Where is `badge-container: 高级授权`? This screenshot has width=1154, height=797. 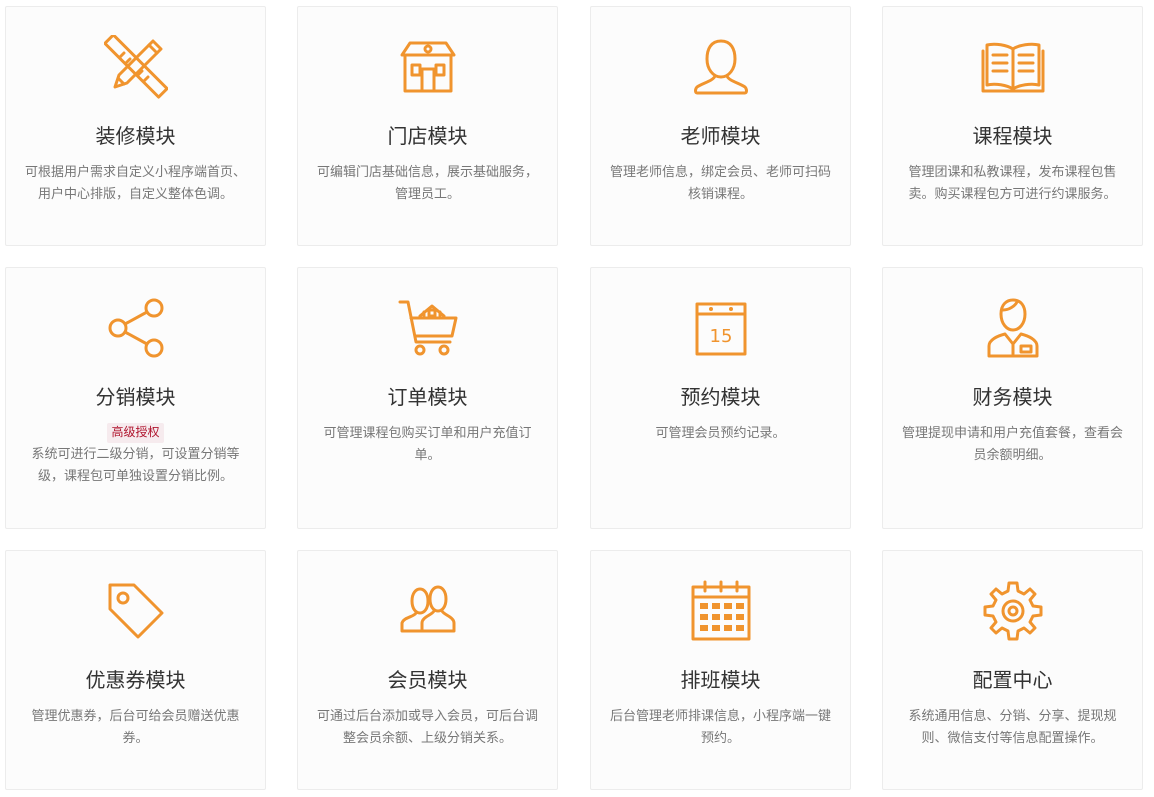
badge-container: 高级授权 is located at coordinates (135, 433).